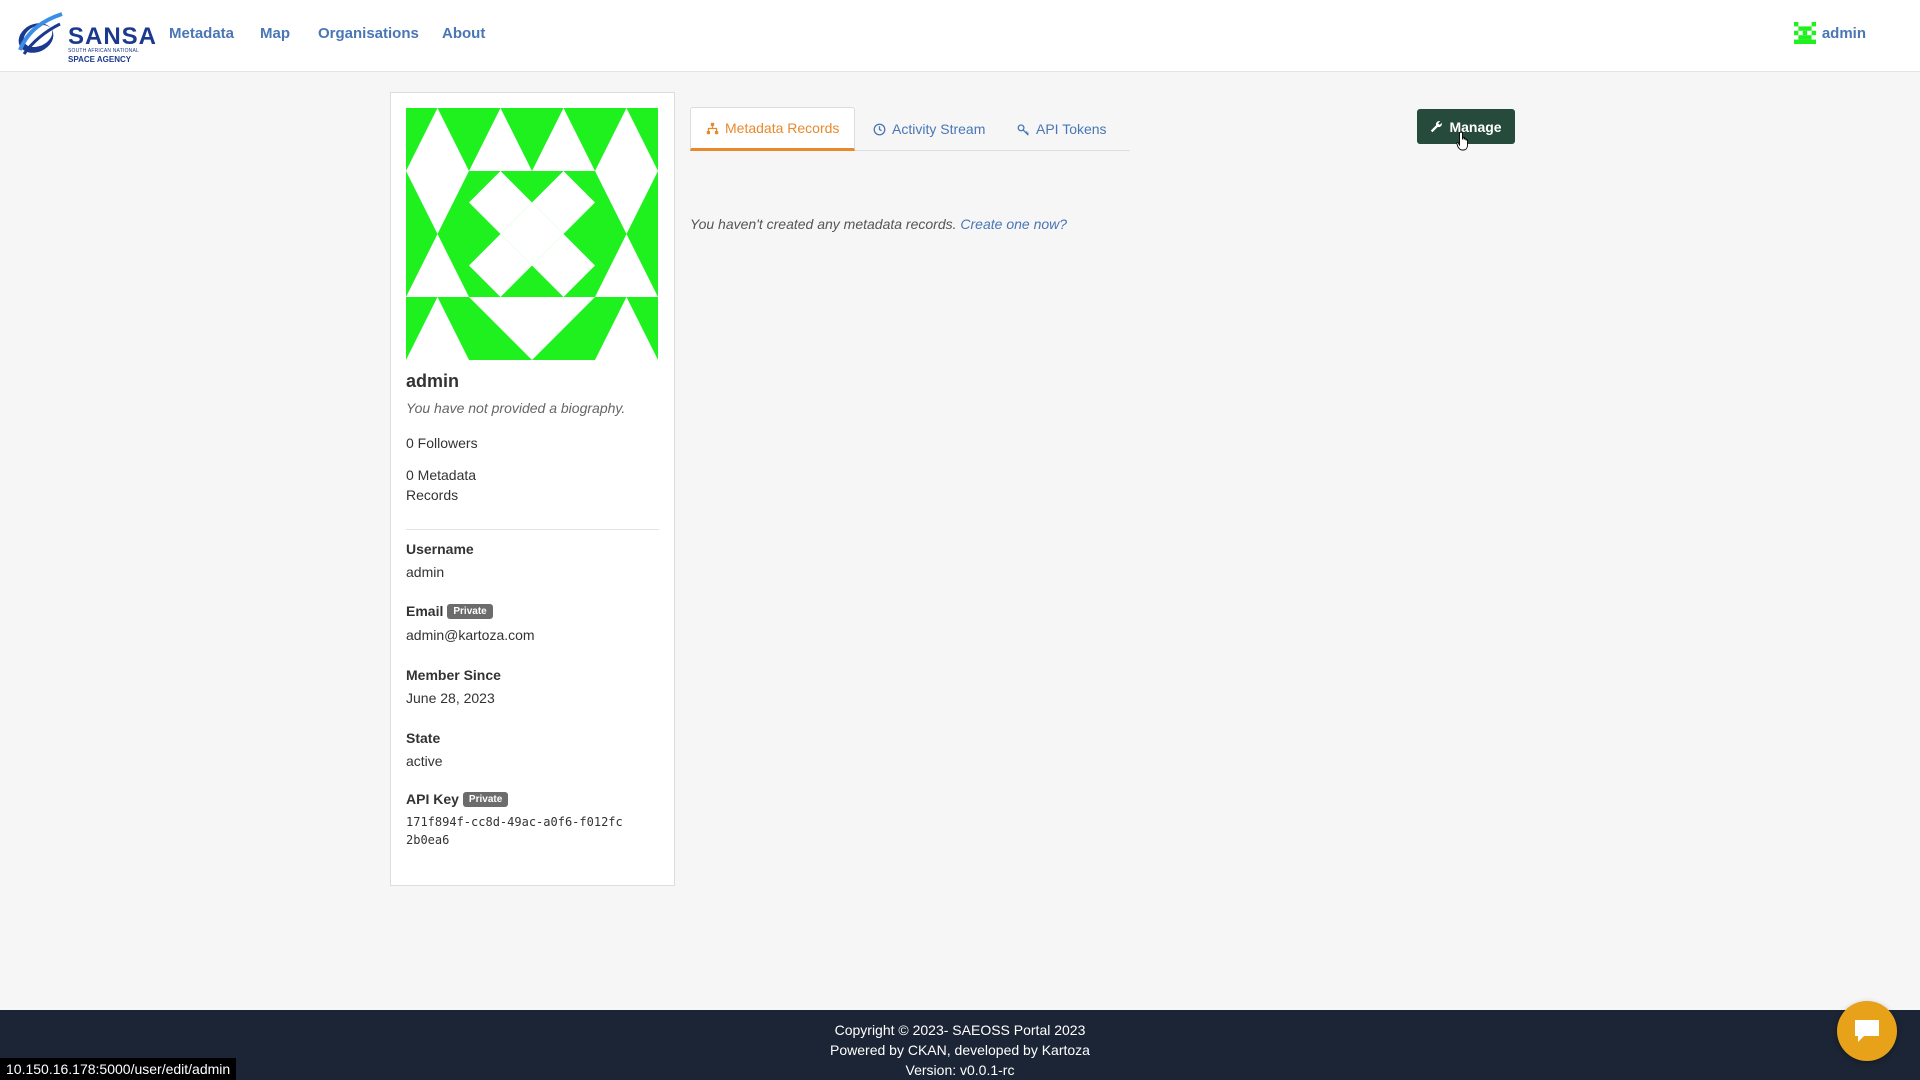  I want to click on state-label: State, so click(423, 738).